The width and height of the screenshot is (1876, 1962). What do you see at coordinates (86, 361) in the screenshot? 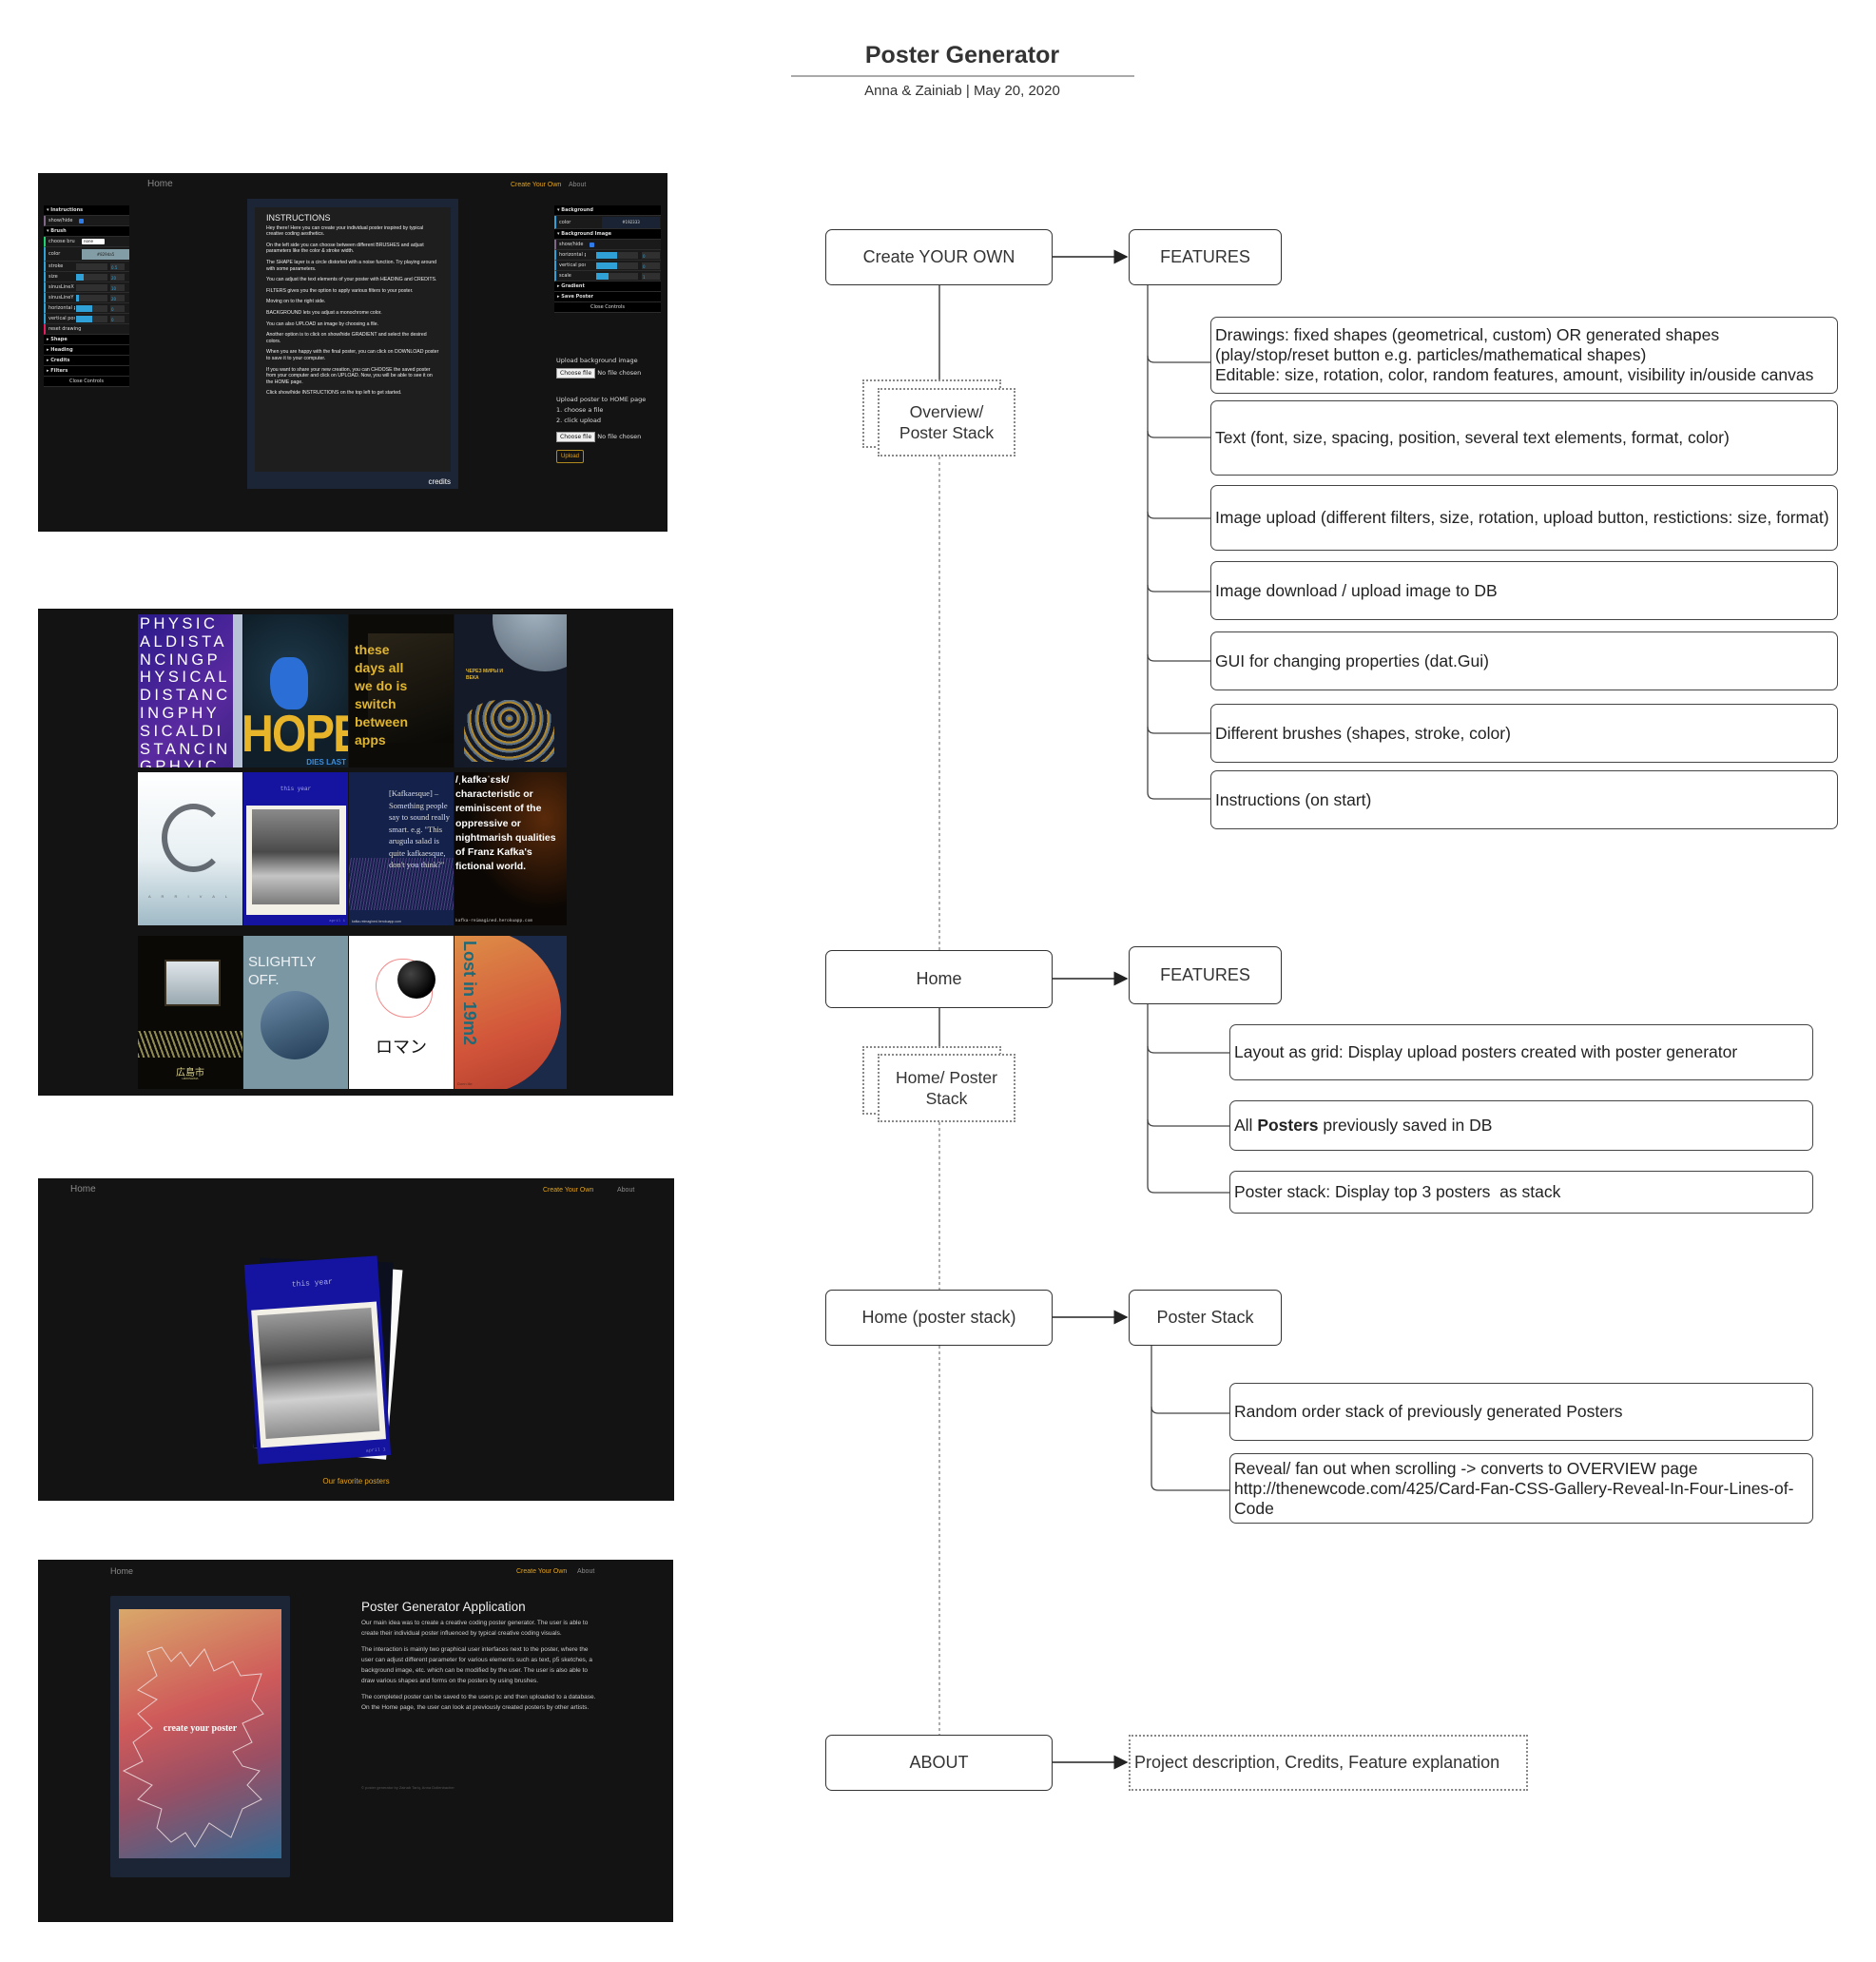
I see `gui-folder-credits: ▸ Credits` at bounding box center [86, 361].